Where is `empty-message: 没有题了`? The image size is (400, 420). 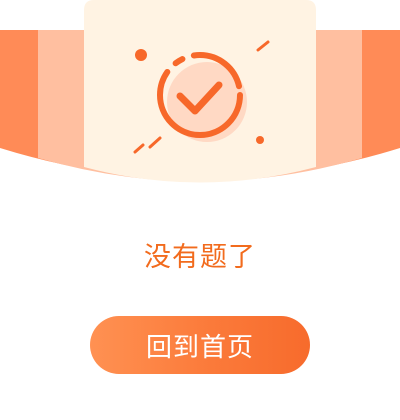
empty-message: 没有题了 is located at coordinates (200, 257).